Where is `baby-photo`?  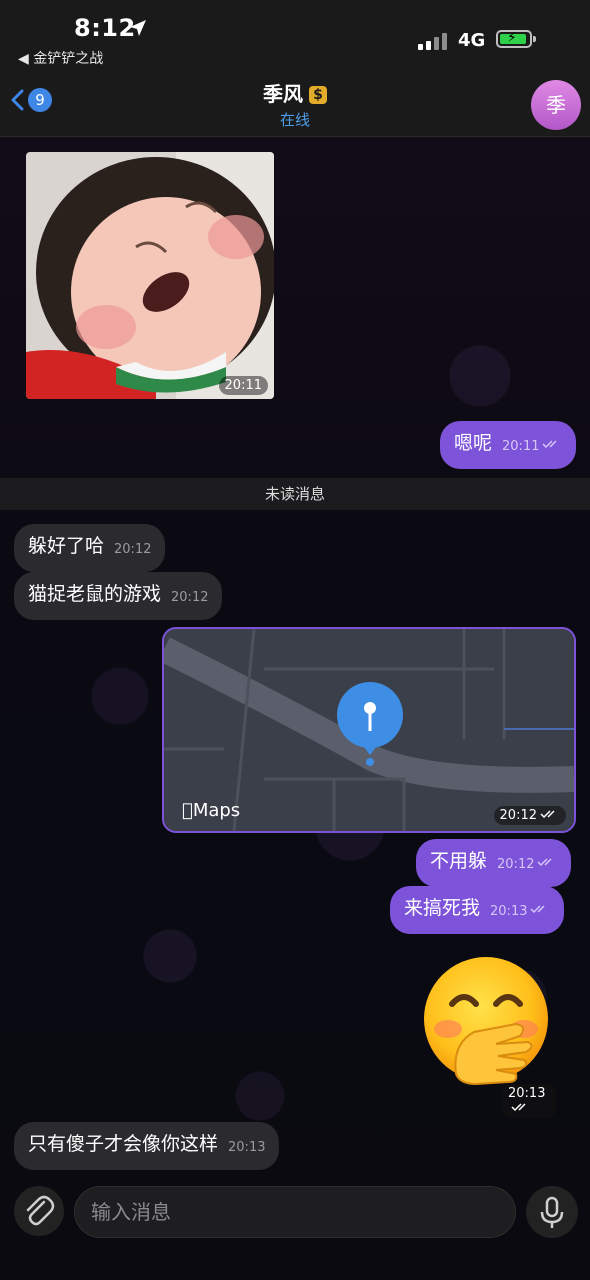
baby-photo is located at coordinates (150, 275).